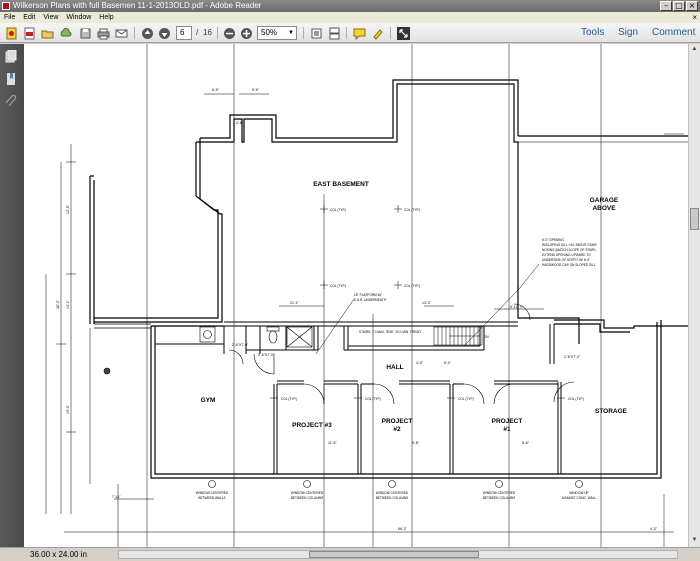 This screenshot has width=700, height=561. I want to click on opening-note-1: 6'-0" OPENING, so click(553, 240).